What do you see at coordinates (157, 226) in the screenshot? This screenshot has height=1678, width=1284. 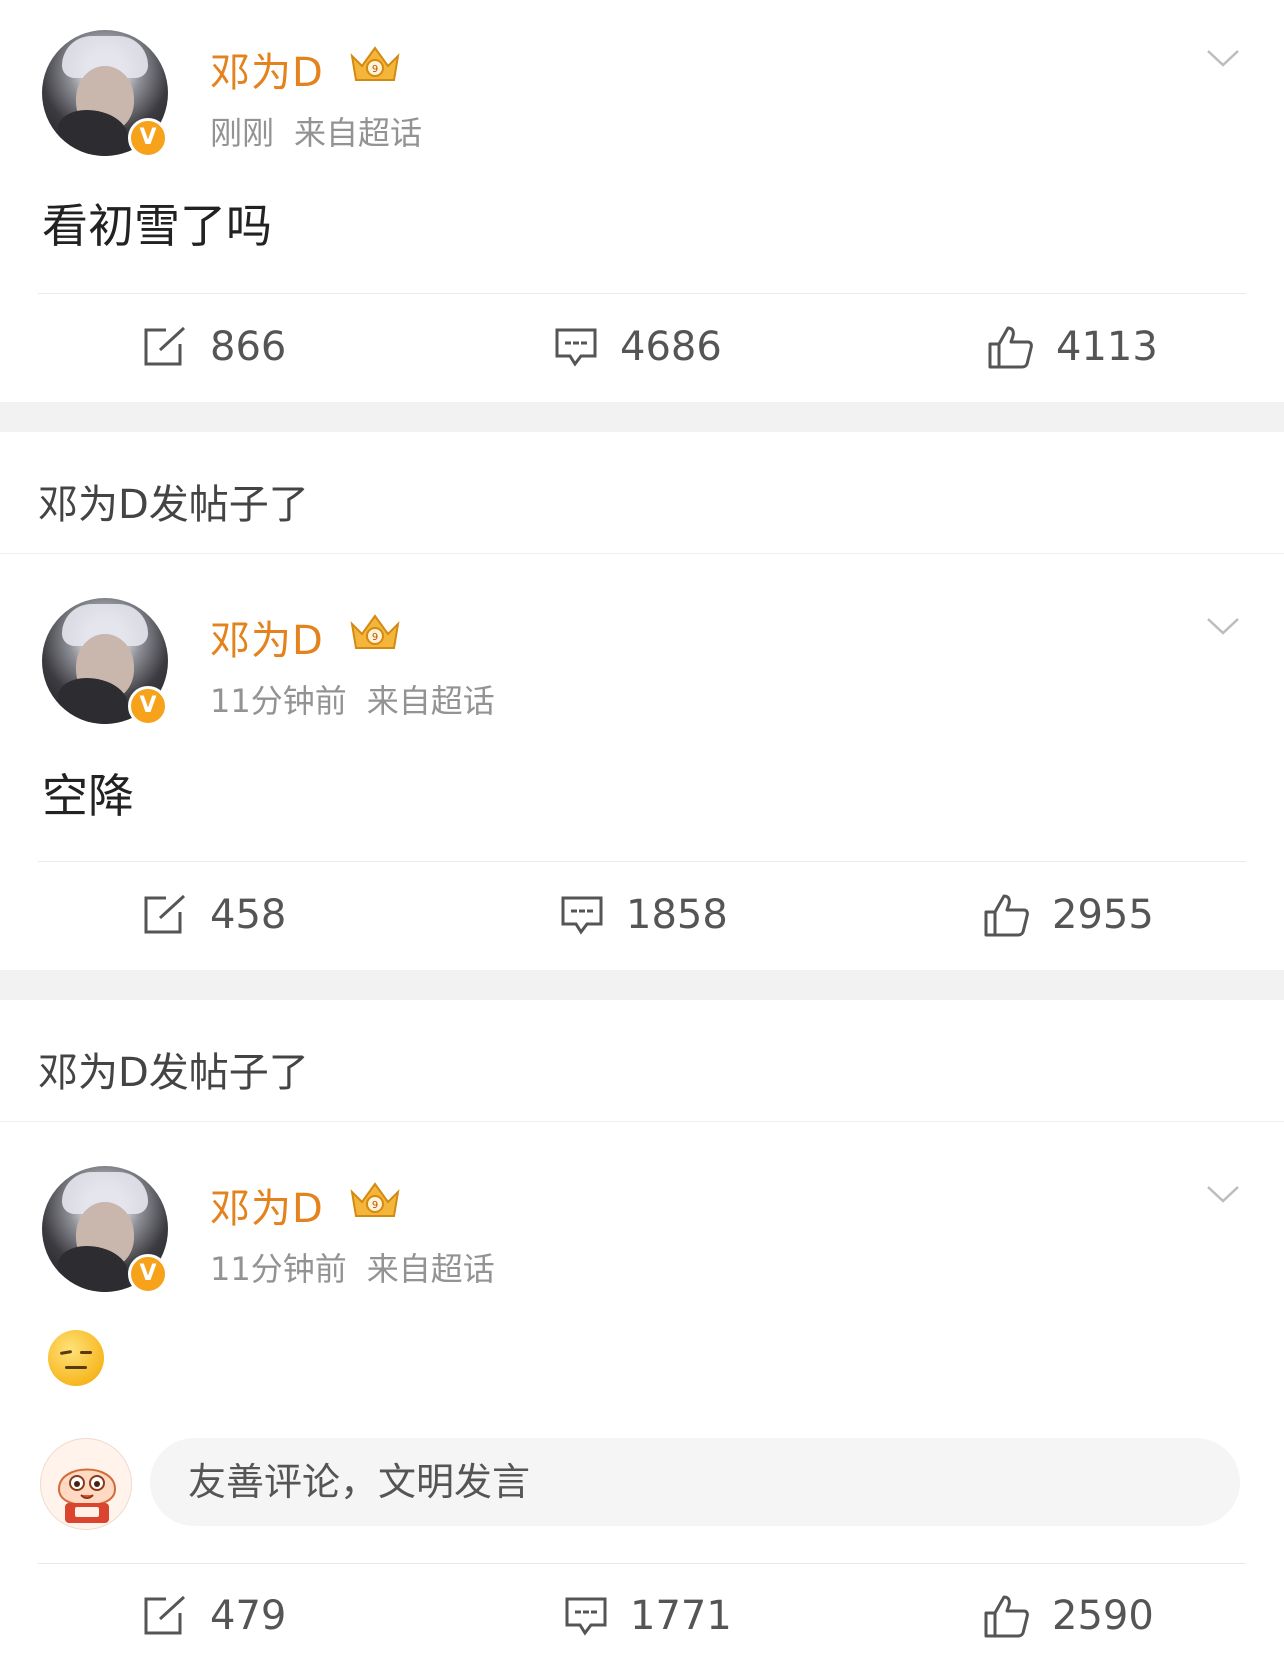 I see `post-text: 看初雪了吗` at bounding box center [157, 226].